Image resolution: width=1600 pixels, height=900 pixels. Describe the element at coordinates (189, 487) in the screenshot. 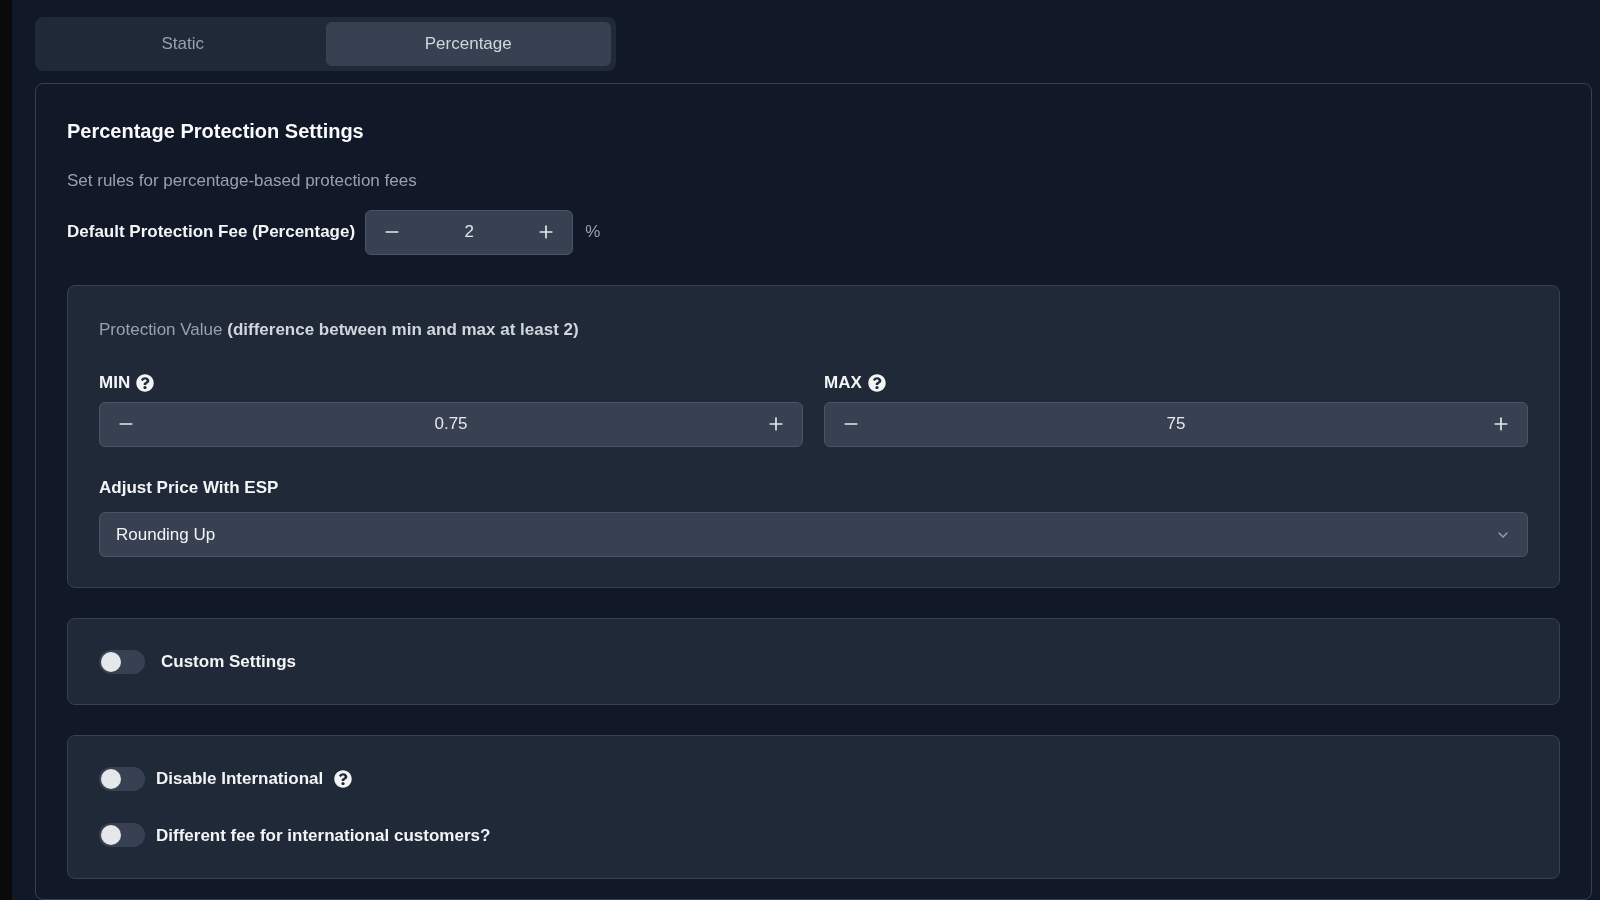

I see `field-label: Adjust Price With ESP` at that location.